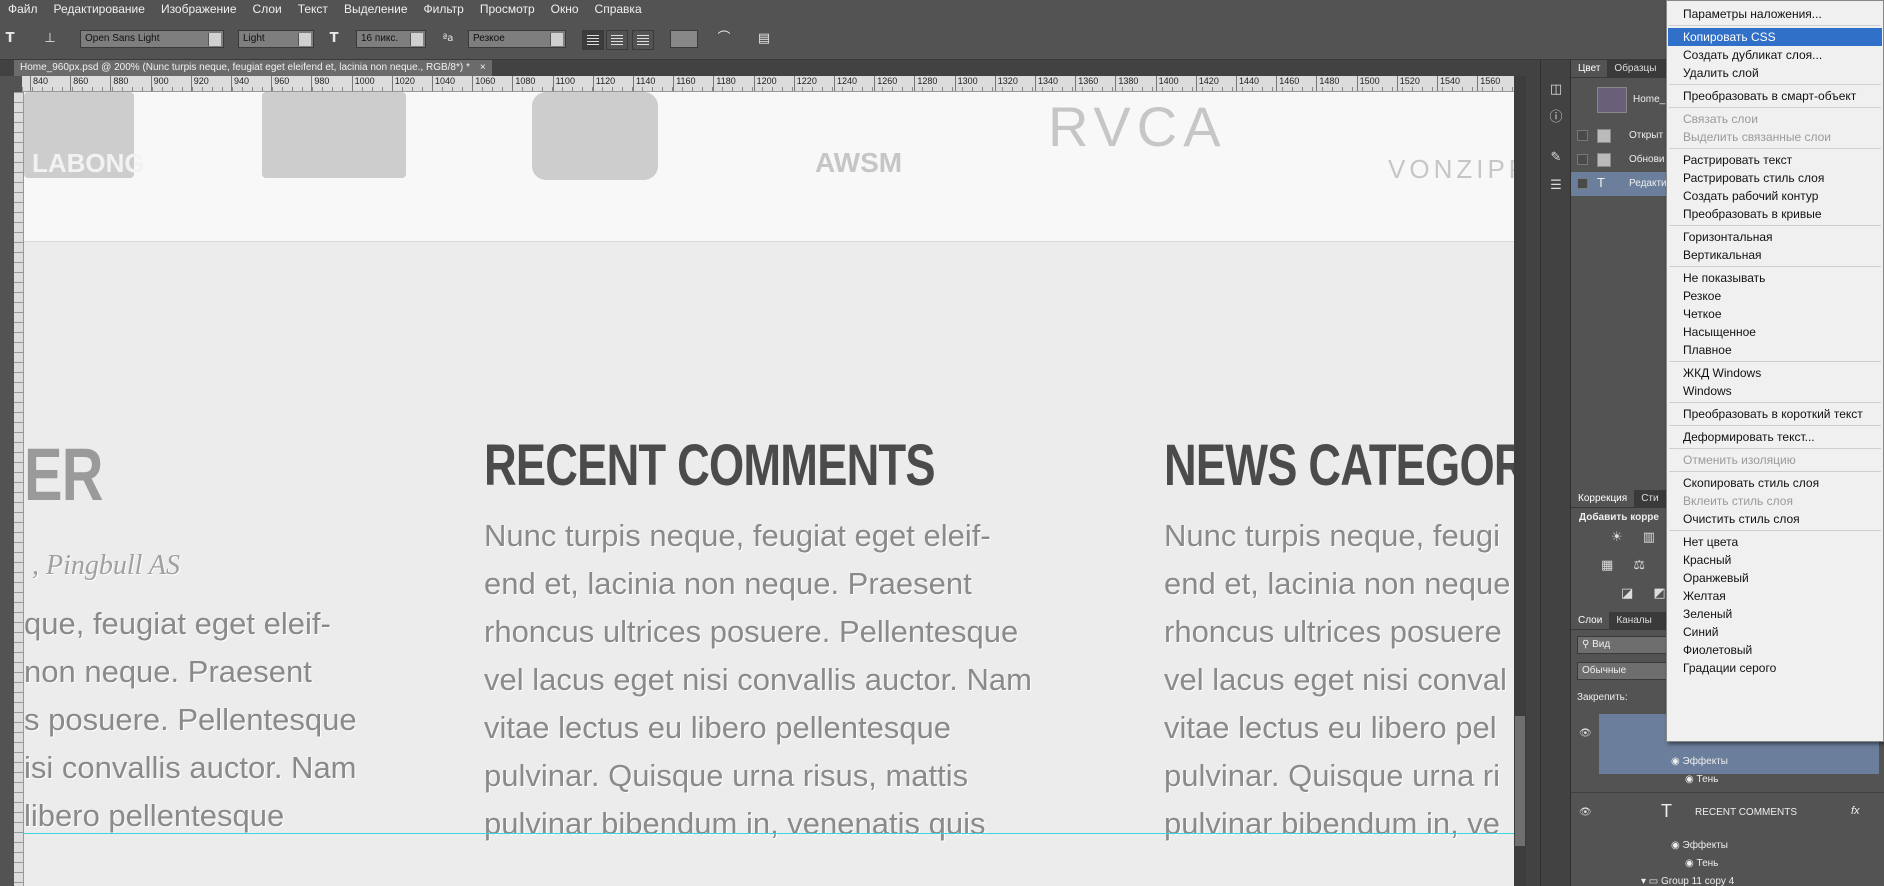 Image resolution: width=1884 pixels, height=886 pixels. I want to click on font-style-select: Light, so click(276, 39).